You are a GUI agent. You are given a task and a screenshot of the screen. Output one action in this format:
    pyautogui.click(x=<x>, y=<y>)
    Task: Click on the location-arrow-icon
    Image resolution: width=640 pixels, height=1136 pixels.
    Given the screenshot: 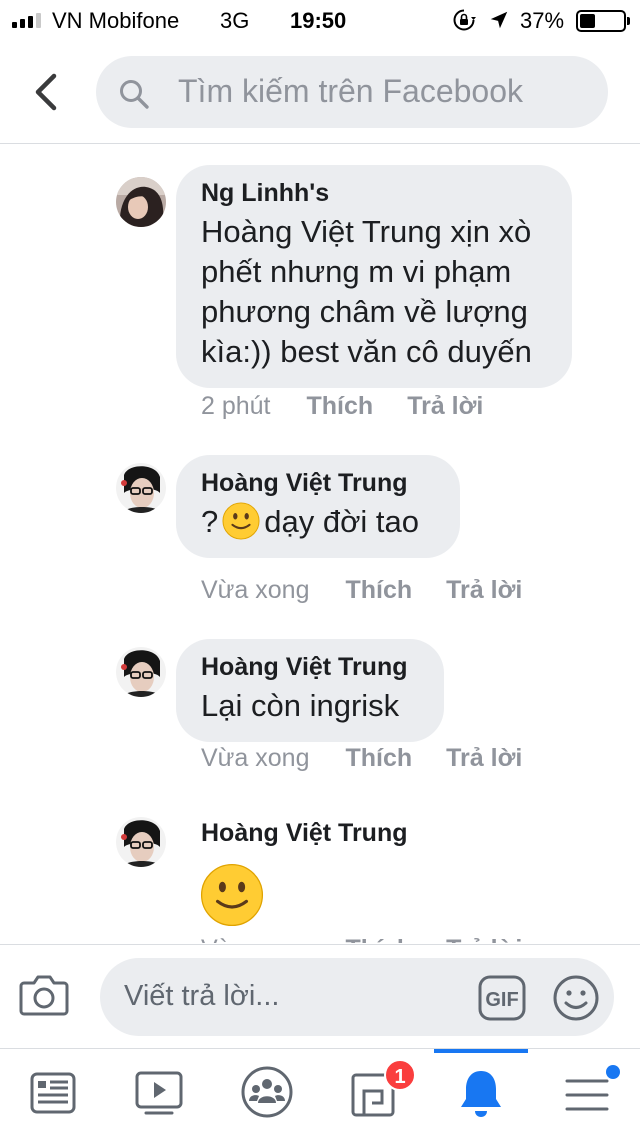 What is the action you would take?
    pyautogui.click(x=499, y=20)
    